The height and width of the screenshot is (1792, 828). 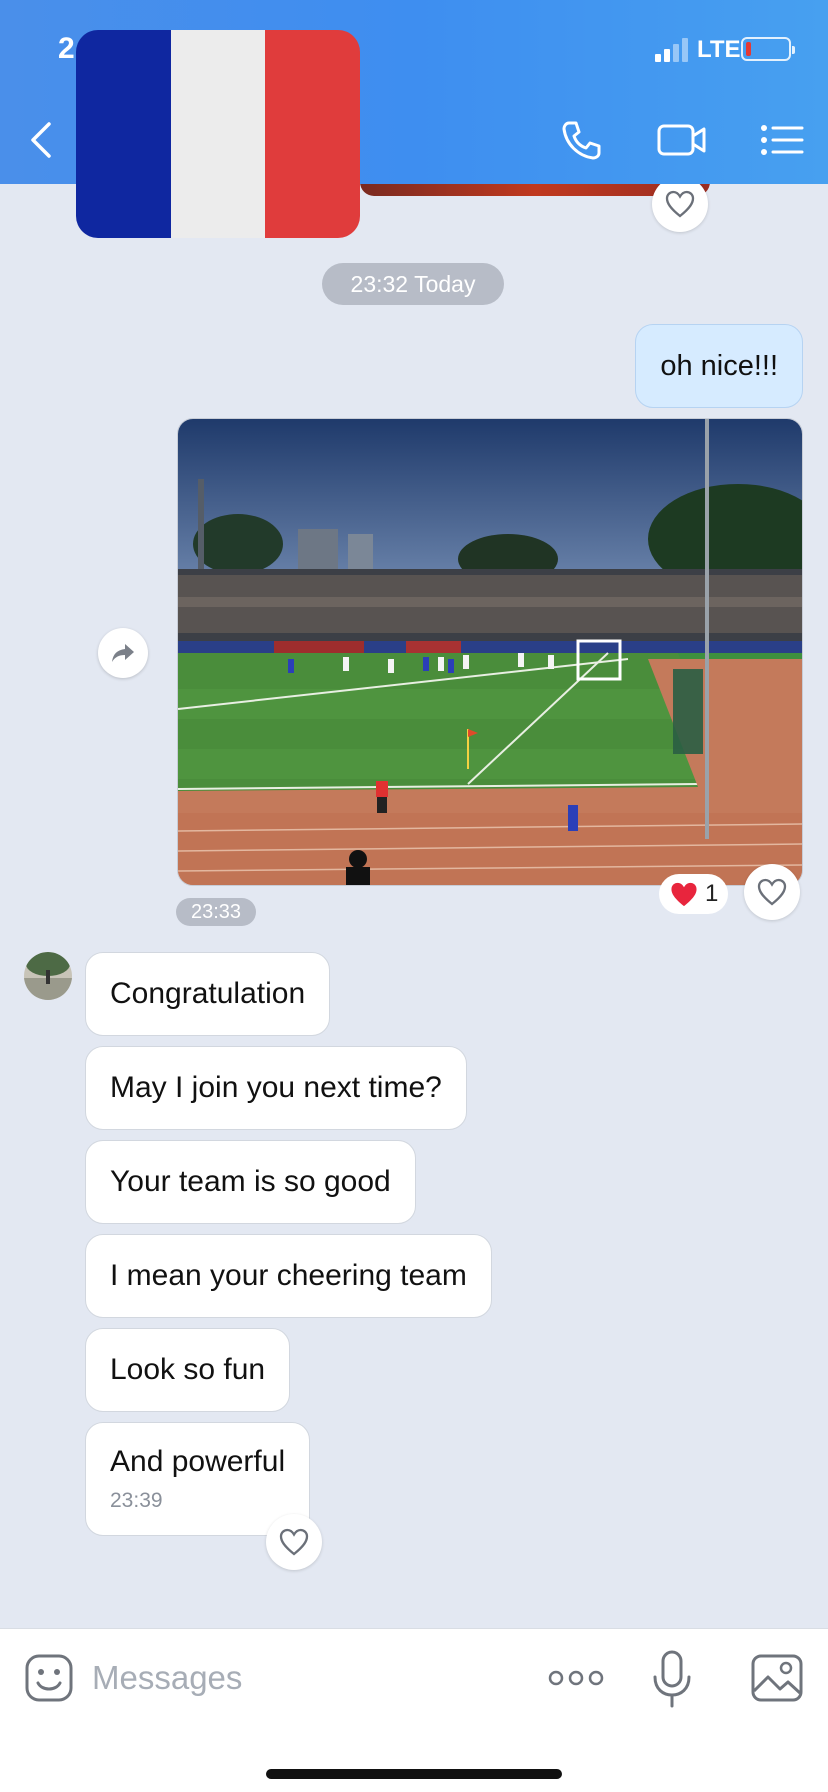 I want to click on avatar-image, so click(x=48, y=976).